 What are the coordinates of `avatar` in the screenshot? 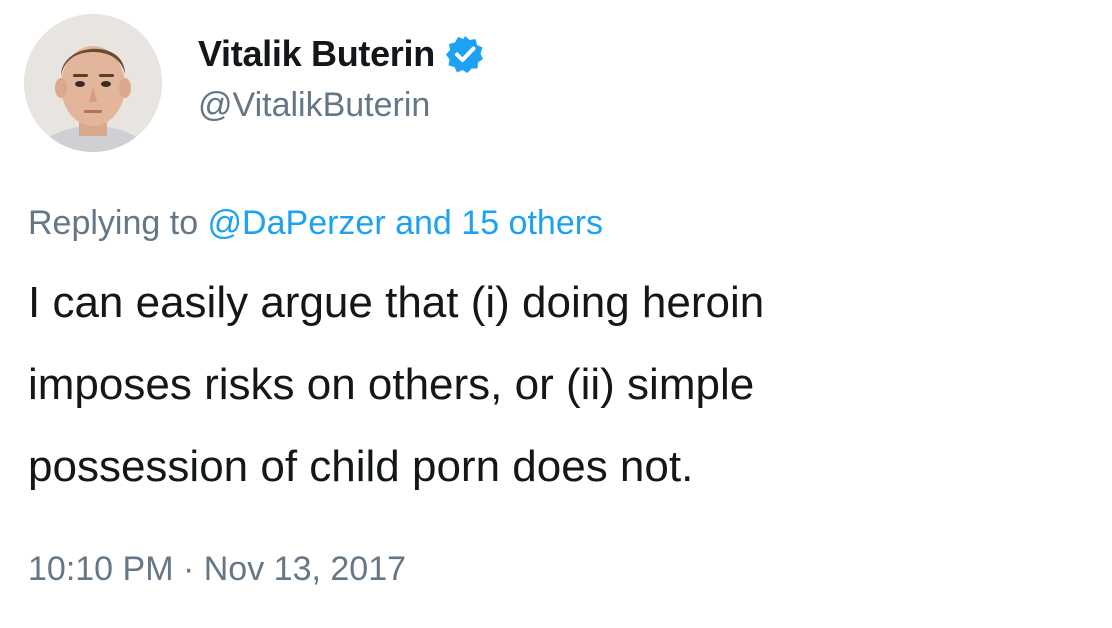 It's located at (93, 83).